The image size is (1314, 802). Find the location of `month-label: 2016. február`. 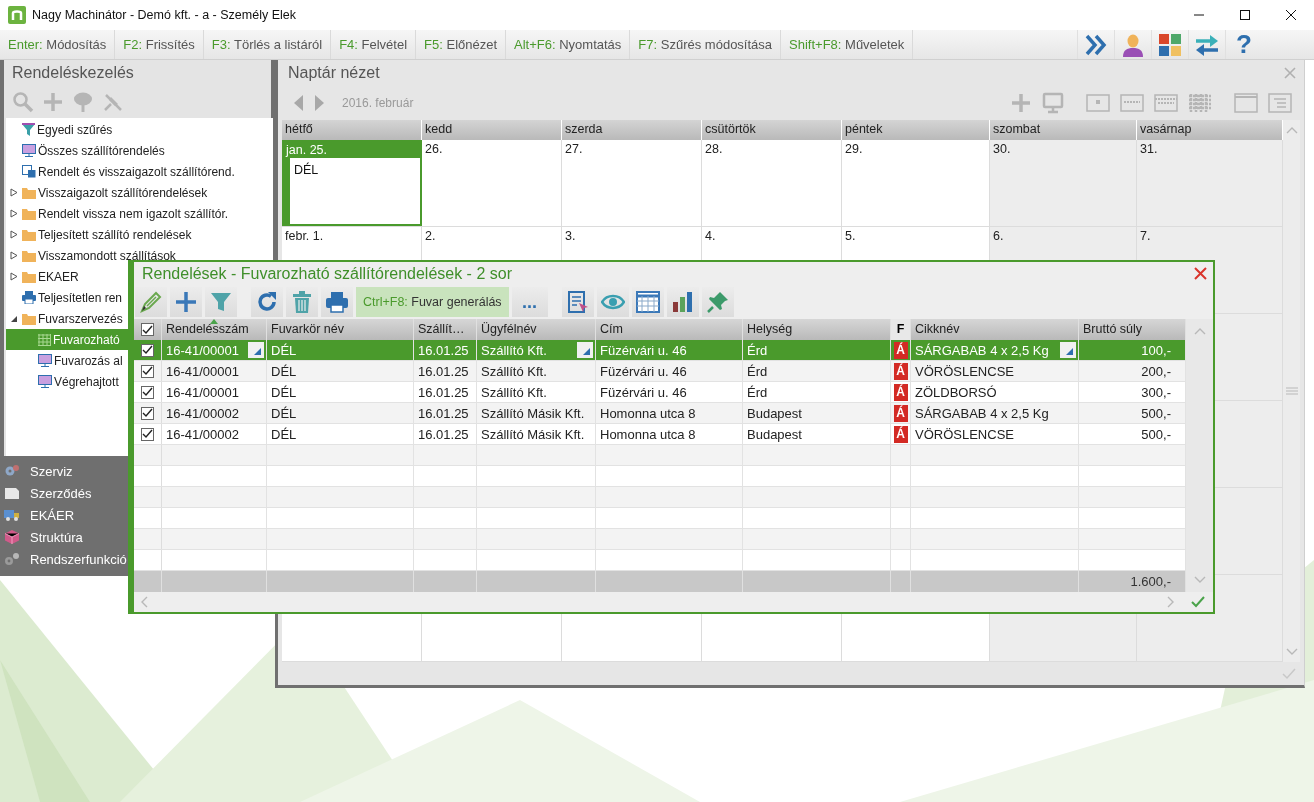

month-label: 2016. február is located at coordinates (378, 103).